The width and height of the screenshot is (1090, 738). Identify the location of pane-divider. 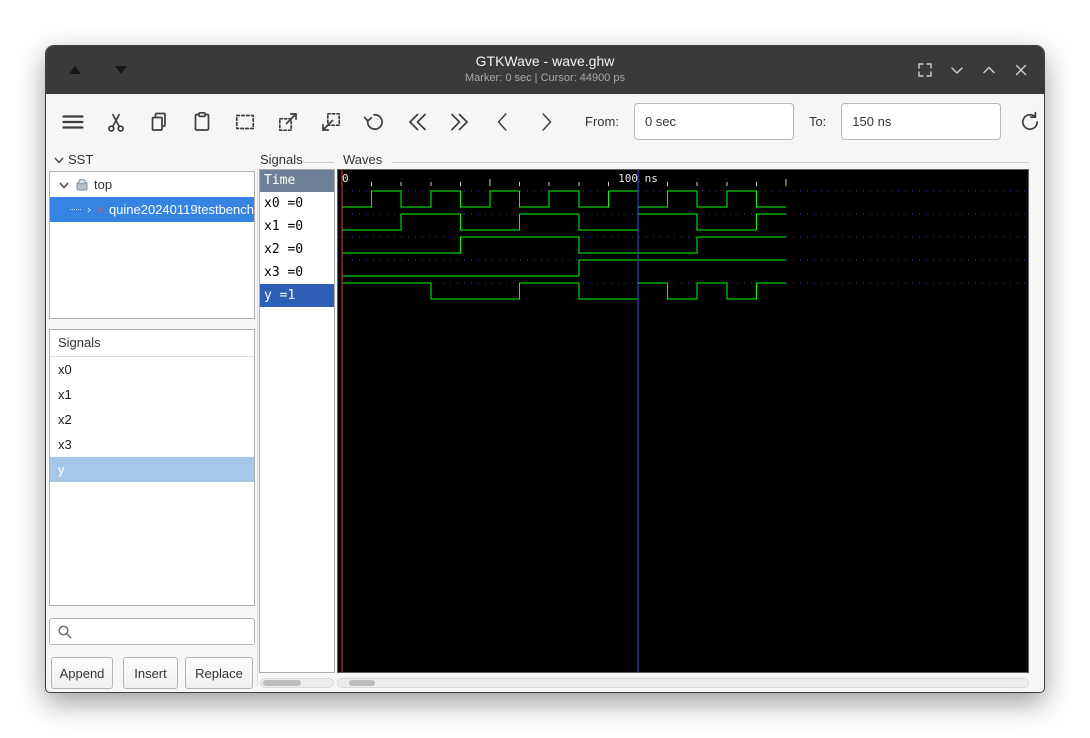
(257, 427).